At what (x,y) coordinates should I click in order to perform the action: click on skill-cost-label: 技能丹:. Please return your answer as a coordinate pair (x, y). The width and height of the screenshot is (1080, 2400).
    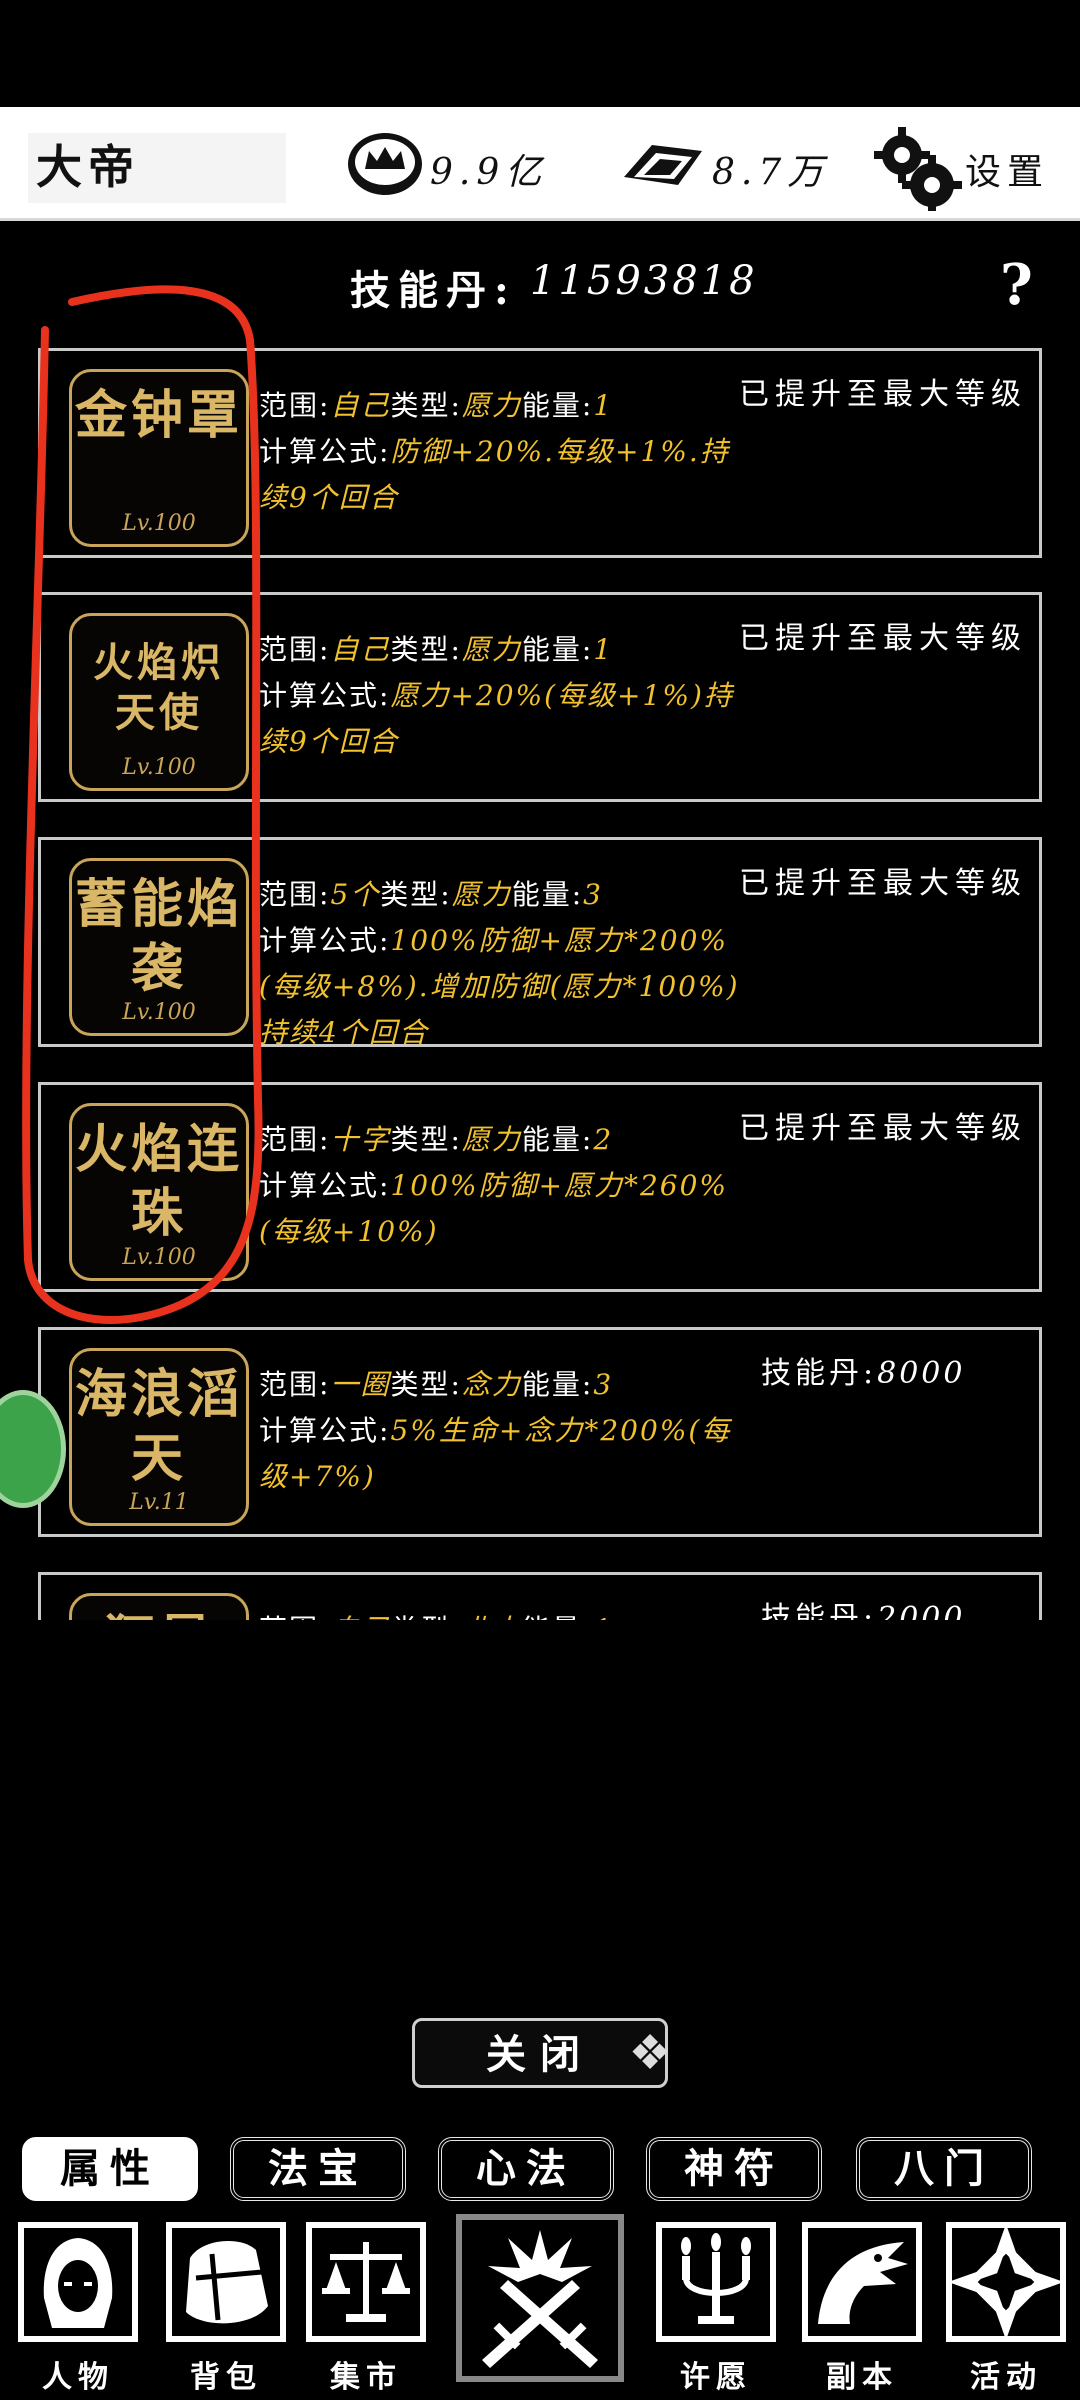
    Looking at the image, I should click on (819, 1373).